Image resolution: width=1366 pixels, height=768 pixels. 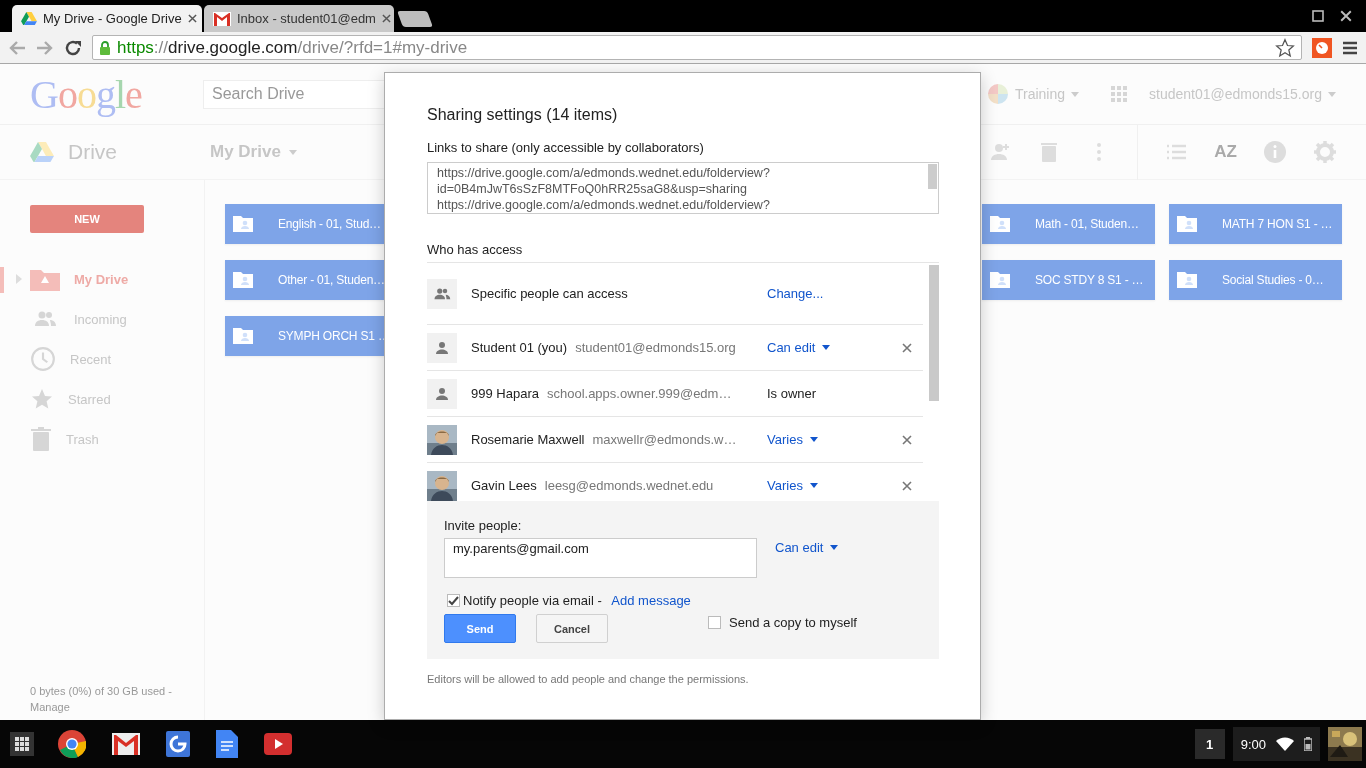 What do you see at coordinates (45, 279) in the screenshot?
I see `drive-folder-icon` at bounding box center [45, 279].